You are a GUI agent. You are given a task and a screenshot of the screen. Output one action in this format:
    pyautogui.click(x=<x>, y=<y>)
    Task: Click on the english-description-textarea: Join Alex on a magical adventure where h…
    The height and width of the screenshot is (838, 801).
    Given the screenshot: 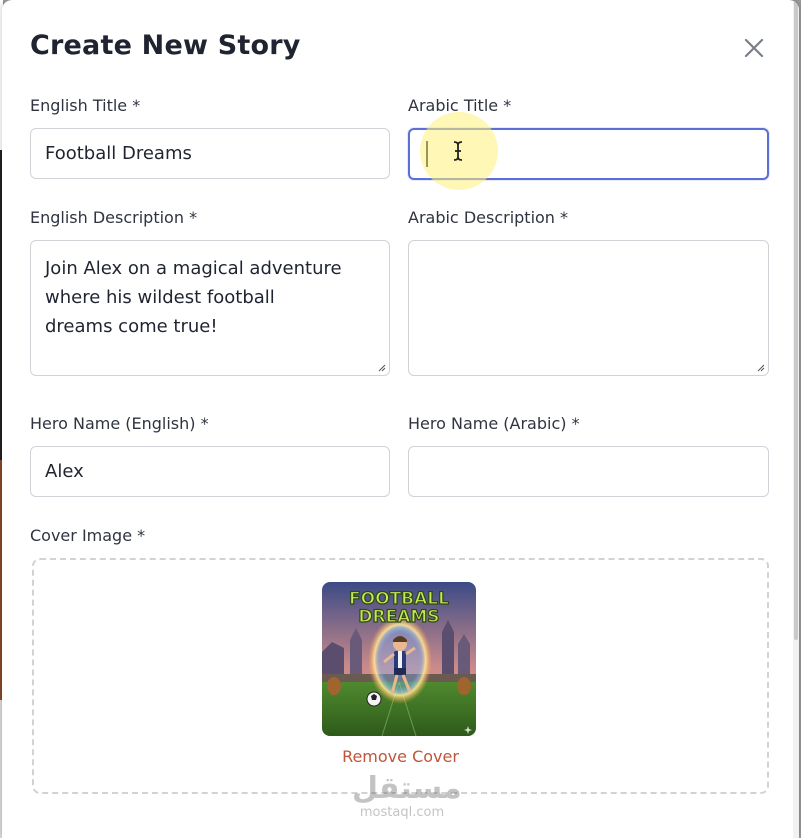 What is the action you would take?
    pyautogui.click(x=210, y=308)
    